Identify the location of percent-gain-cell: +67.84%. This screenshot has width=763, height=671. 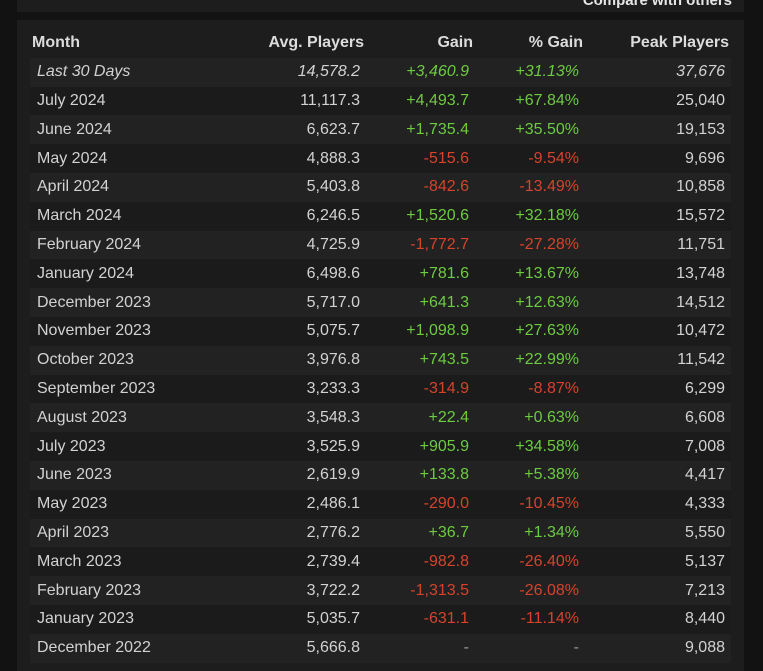
(530, 101).